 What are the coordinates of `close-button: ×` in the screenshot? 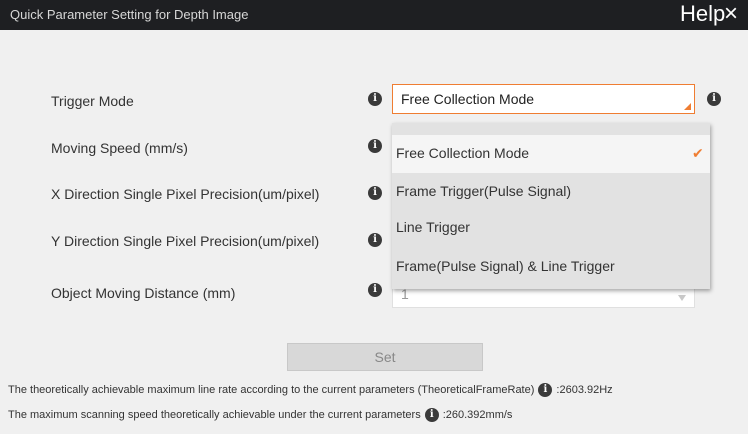 It's located at (731, 14).